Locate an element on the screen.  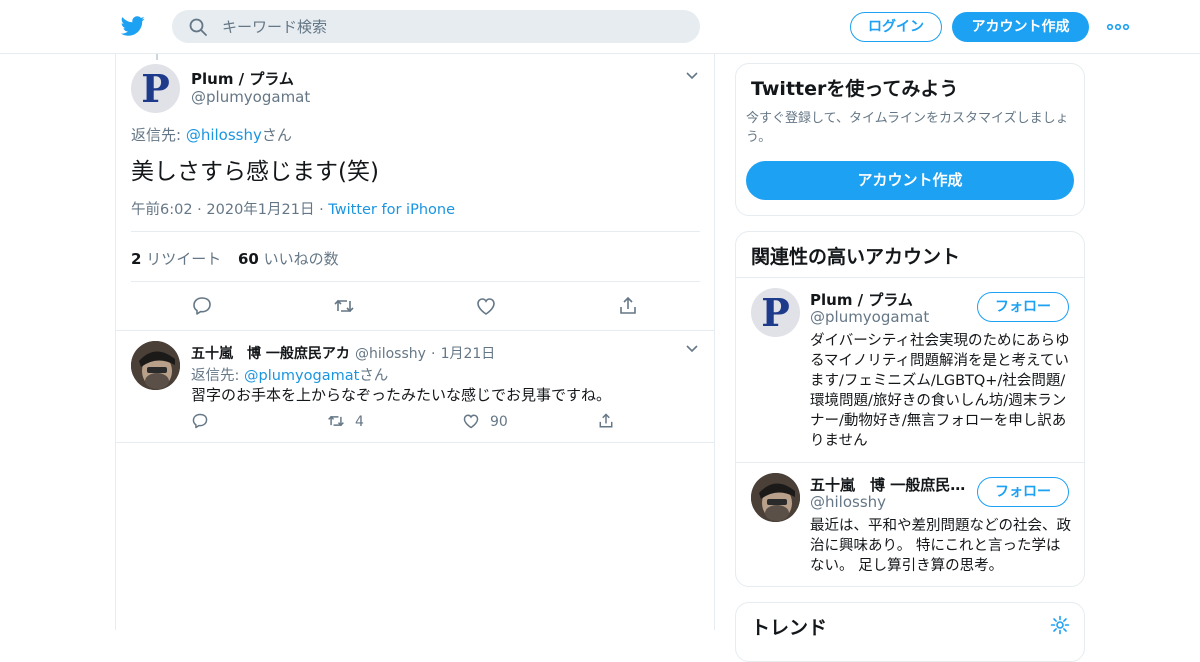
thread-line is located at coordinates (157, 57).